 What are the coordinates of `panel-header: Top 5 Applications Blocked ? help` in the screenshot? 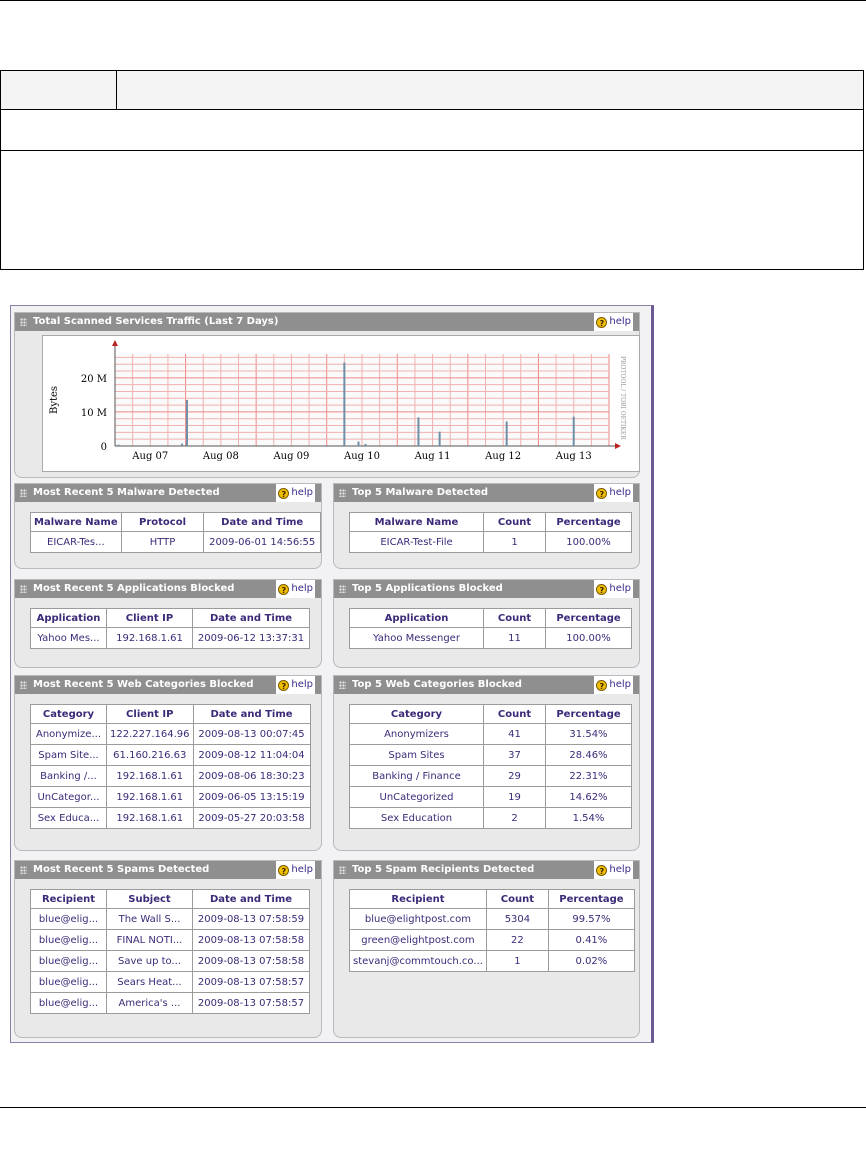 It's located at (486, 589).